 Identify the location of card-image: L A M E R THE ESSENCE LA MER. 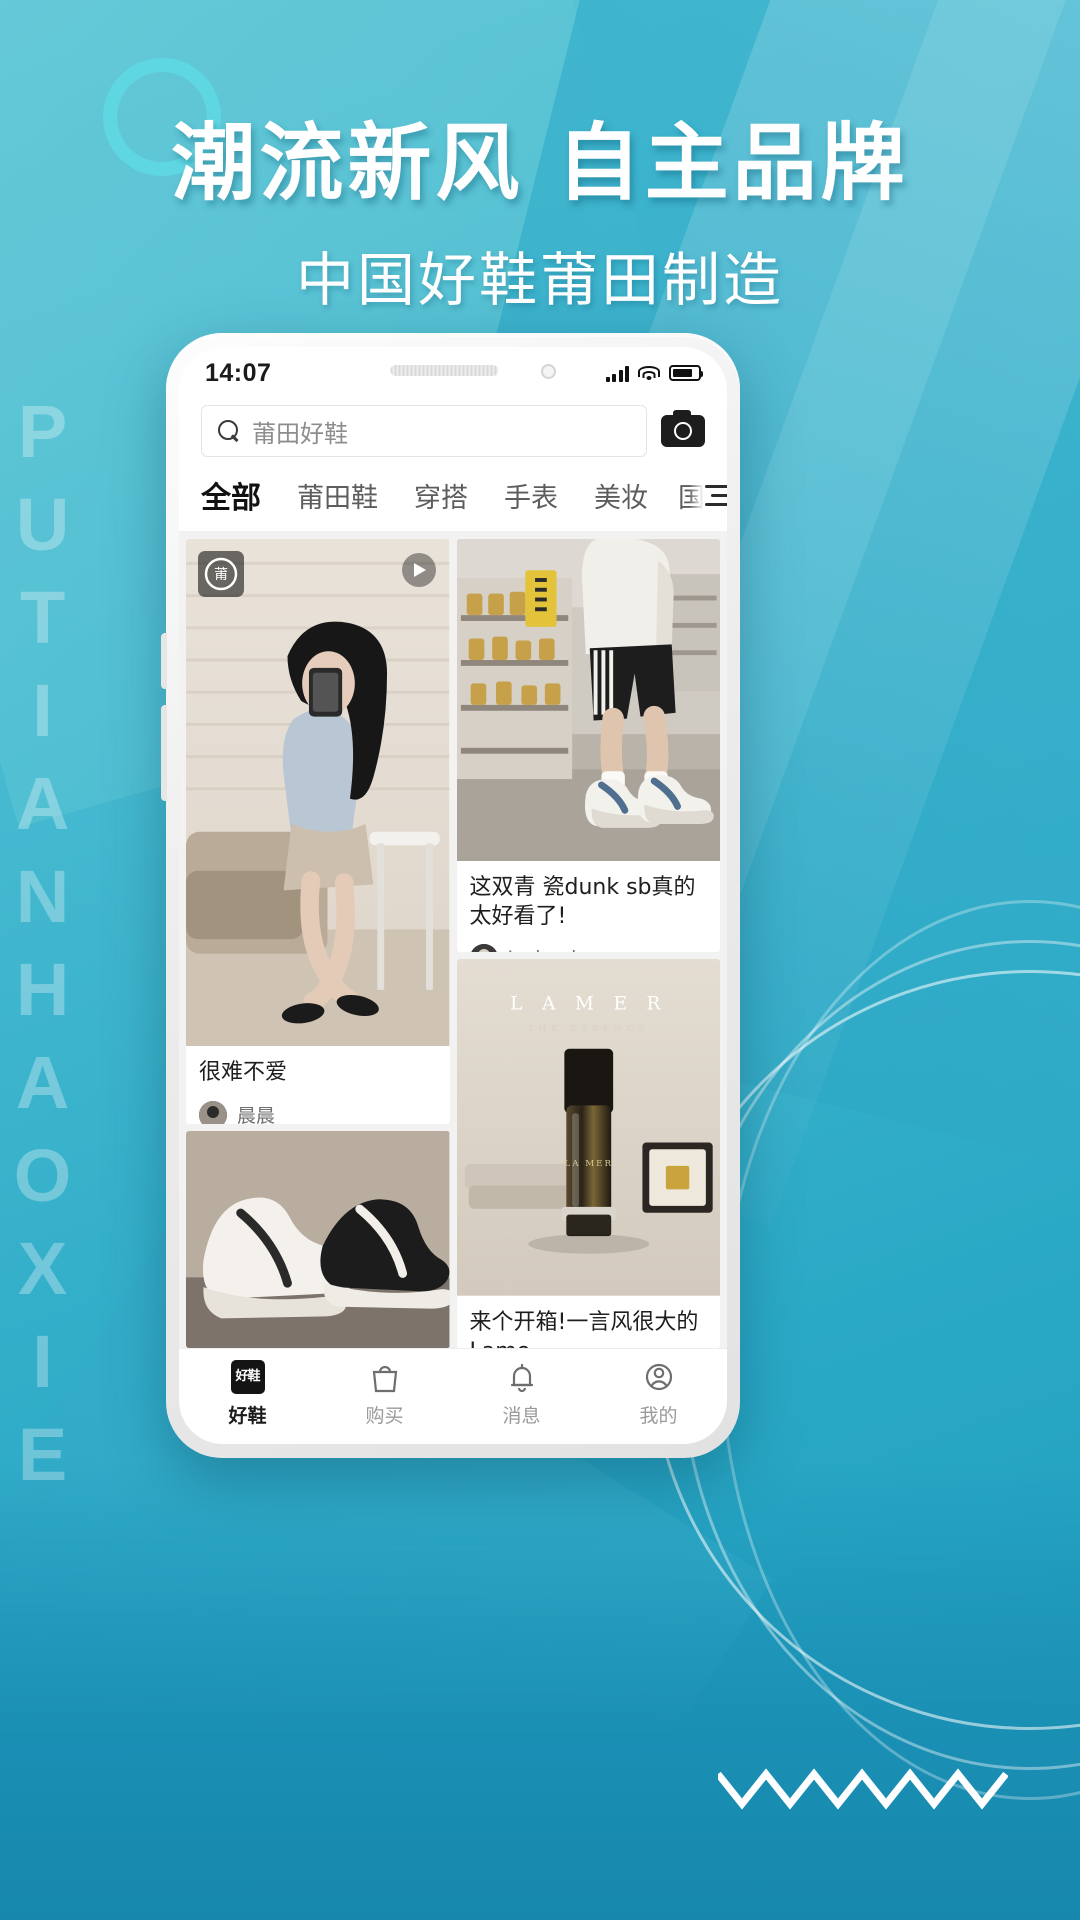
(588, 1127).